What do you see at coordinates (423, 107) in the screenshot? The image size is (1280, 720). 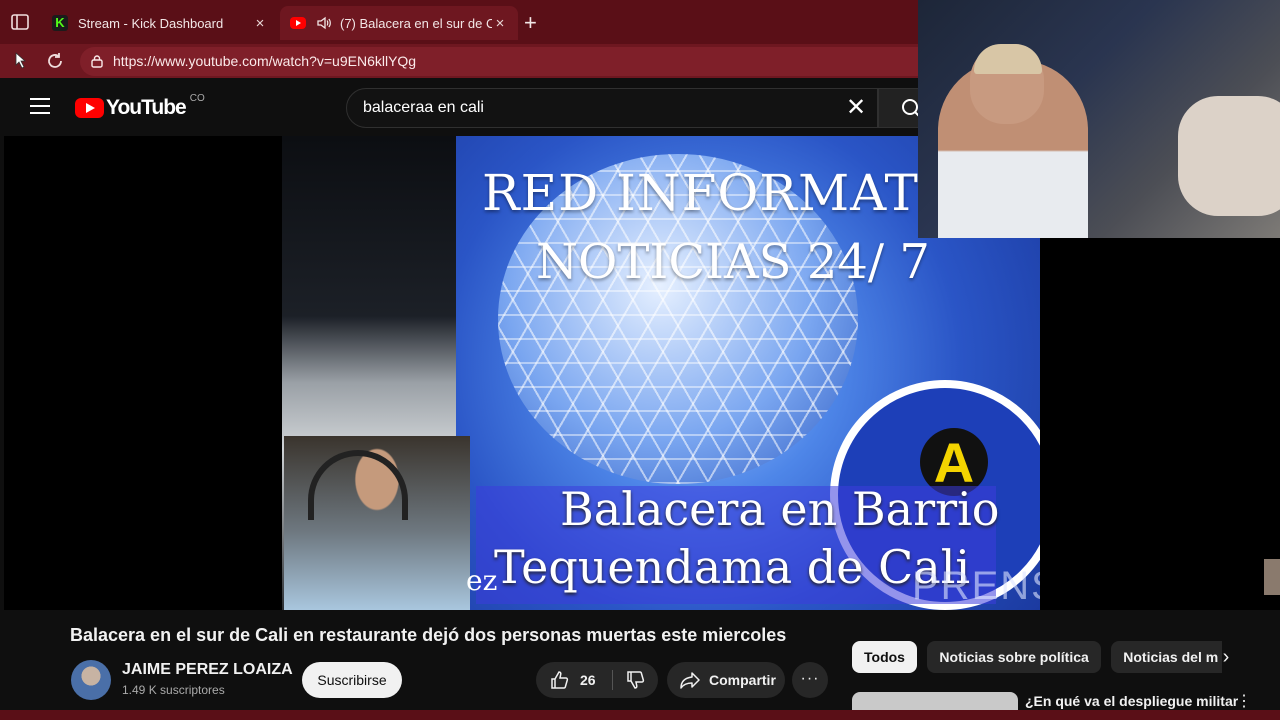 I see `search-query: balaceraa en cali` at bounding box center [423, 107].